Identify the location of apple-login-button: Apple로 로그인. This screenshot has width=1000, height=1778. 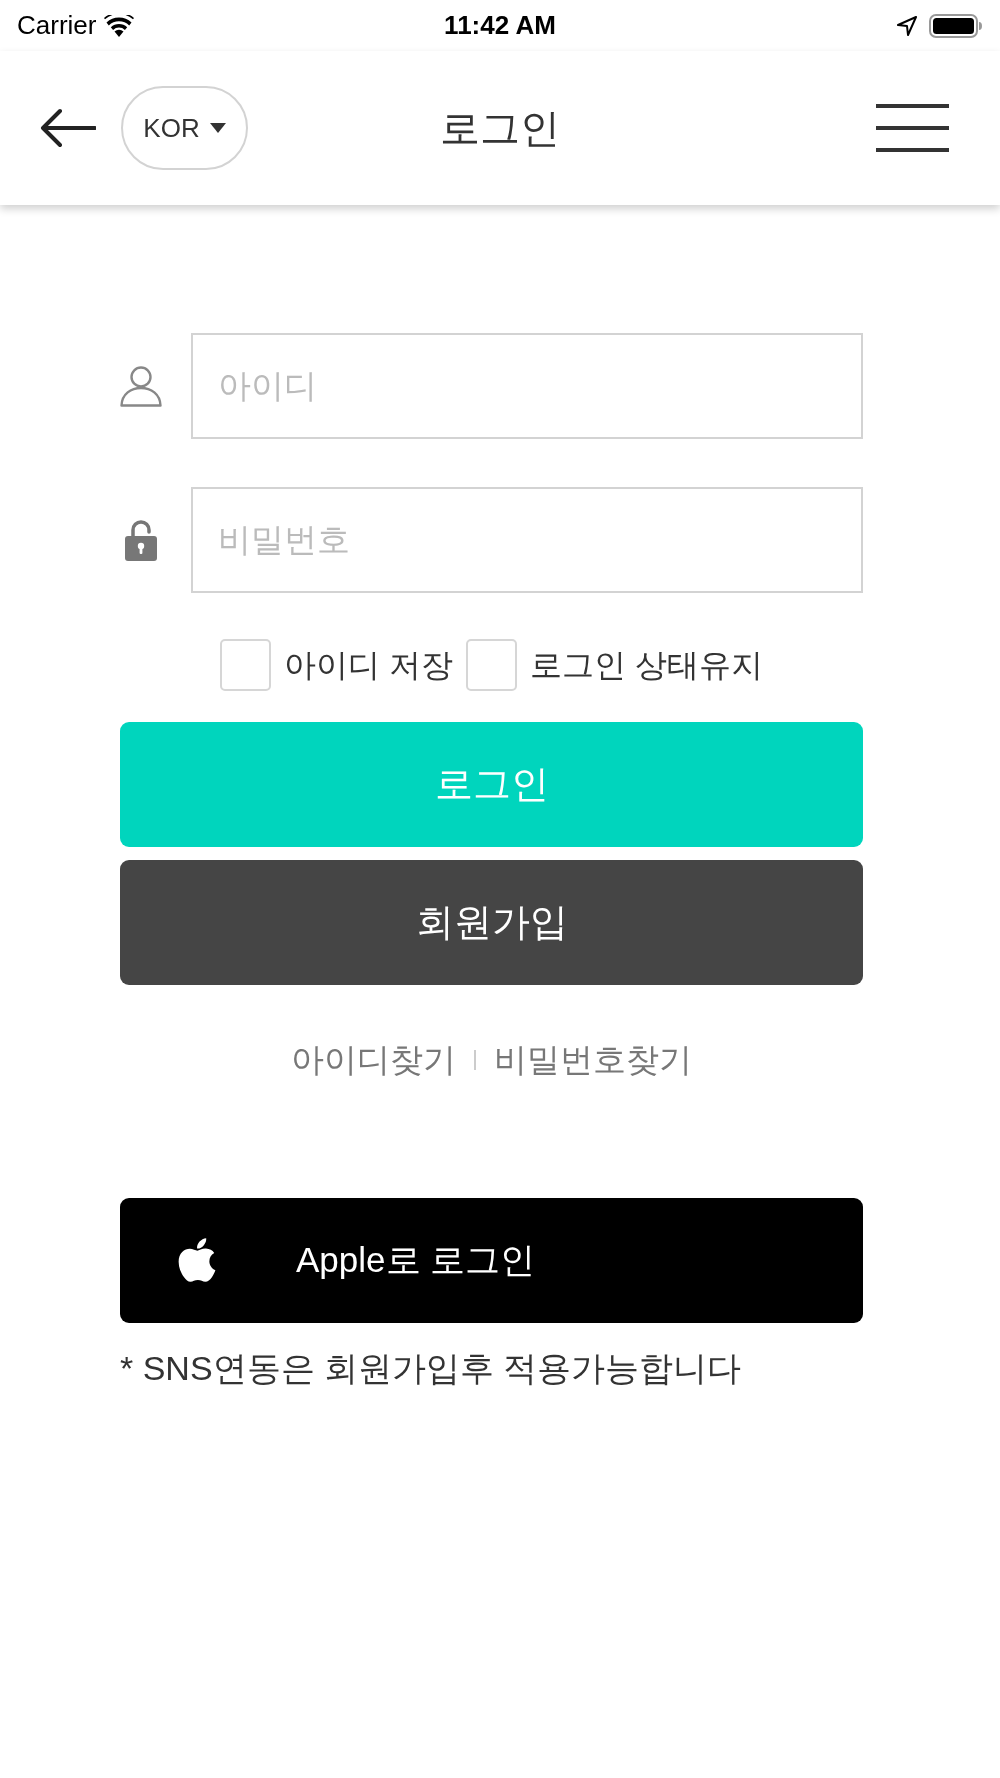
(491, 1260).